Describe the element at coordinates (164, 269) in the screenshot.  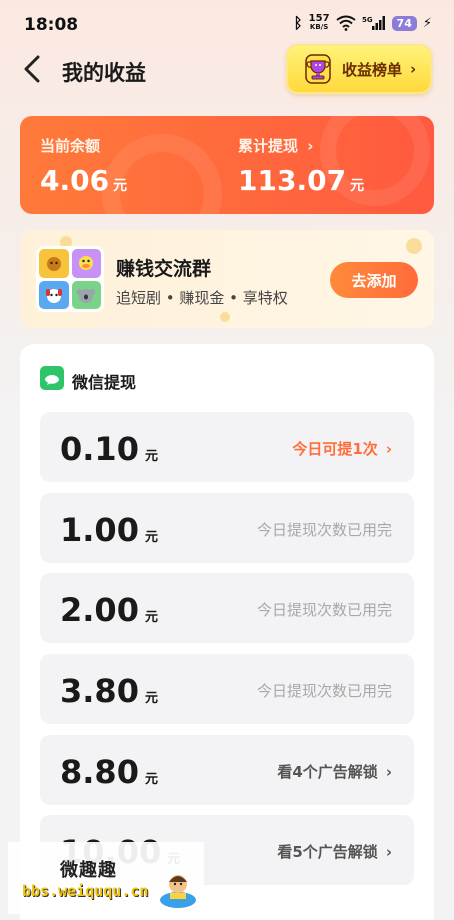
I see `group-title: 赚钱交流群` at that location.